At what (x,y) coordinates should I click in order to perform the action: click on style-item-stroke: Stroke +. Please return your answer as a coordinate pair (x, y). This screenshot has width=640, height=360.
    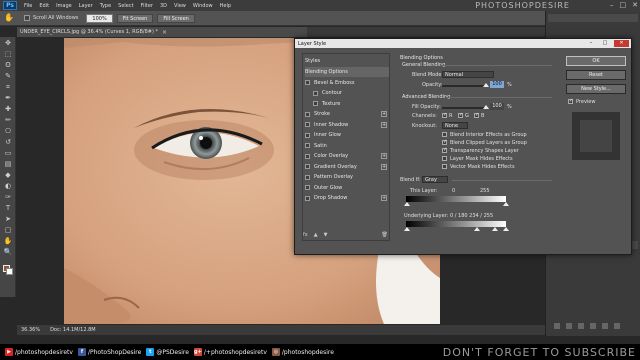
    Looking at the image, I should click on (347, 114).